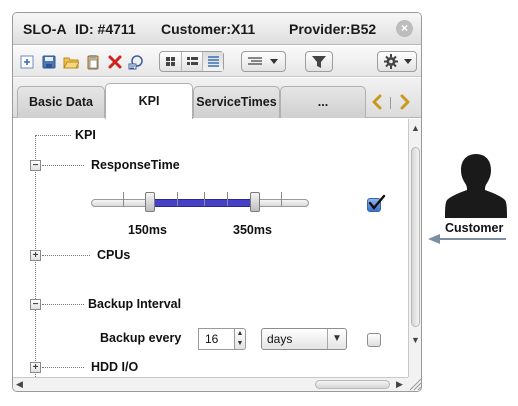 The height and width of the screenshot is (406, 518). Describe the element at coordinates (115, 62) in the screenshot. I see `delete-icon` at that location.